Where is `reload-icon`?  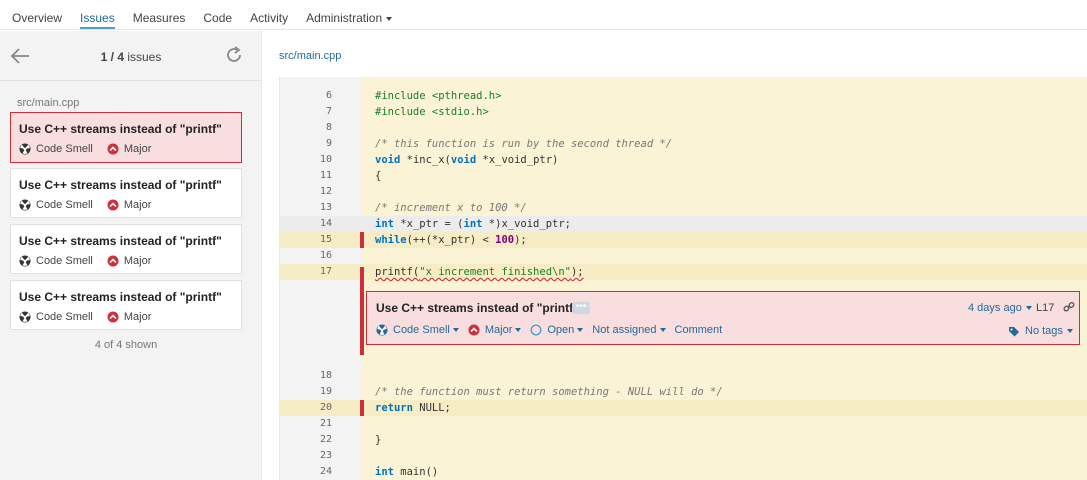
reload-icon is located at coordinates (234, 55).